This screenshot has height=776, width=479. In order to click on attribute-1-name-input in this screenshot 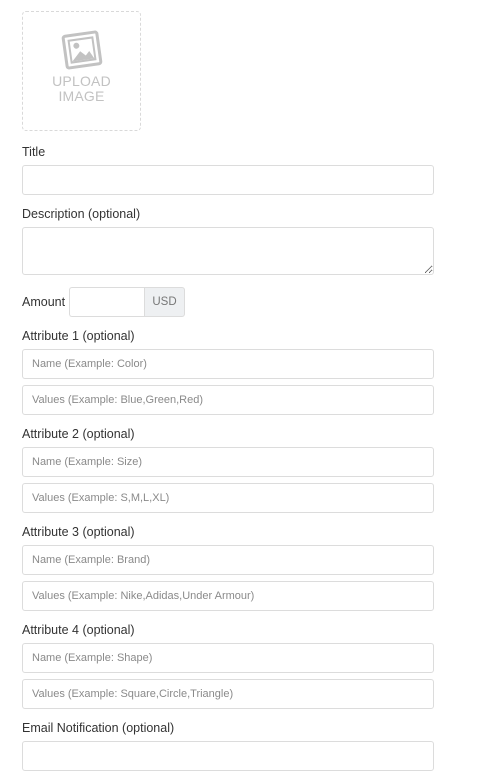, I will do `click(228, 364)`.